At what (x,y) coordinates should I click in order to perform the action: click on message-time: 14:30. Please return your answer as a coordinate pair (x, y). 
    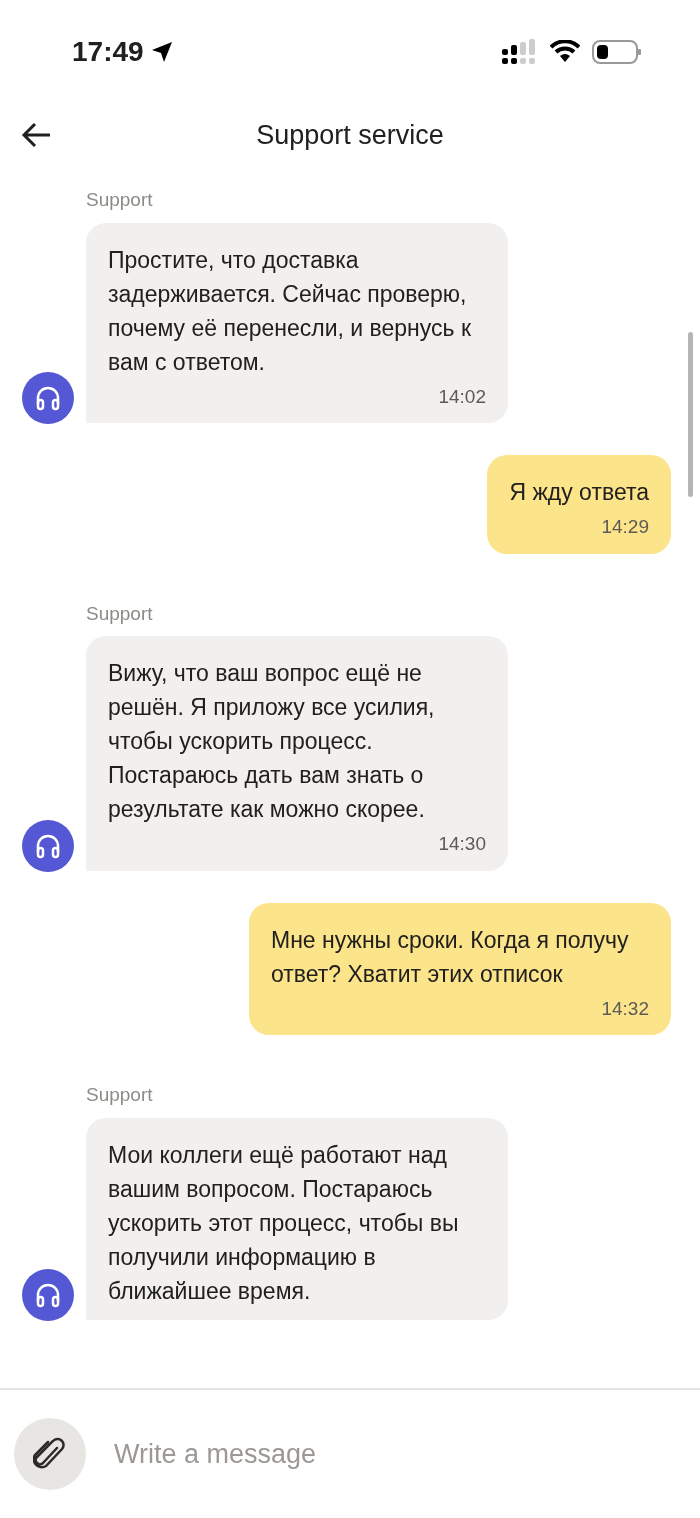
    Looking at the image, I should click on (462, 844).